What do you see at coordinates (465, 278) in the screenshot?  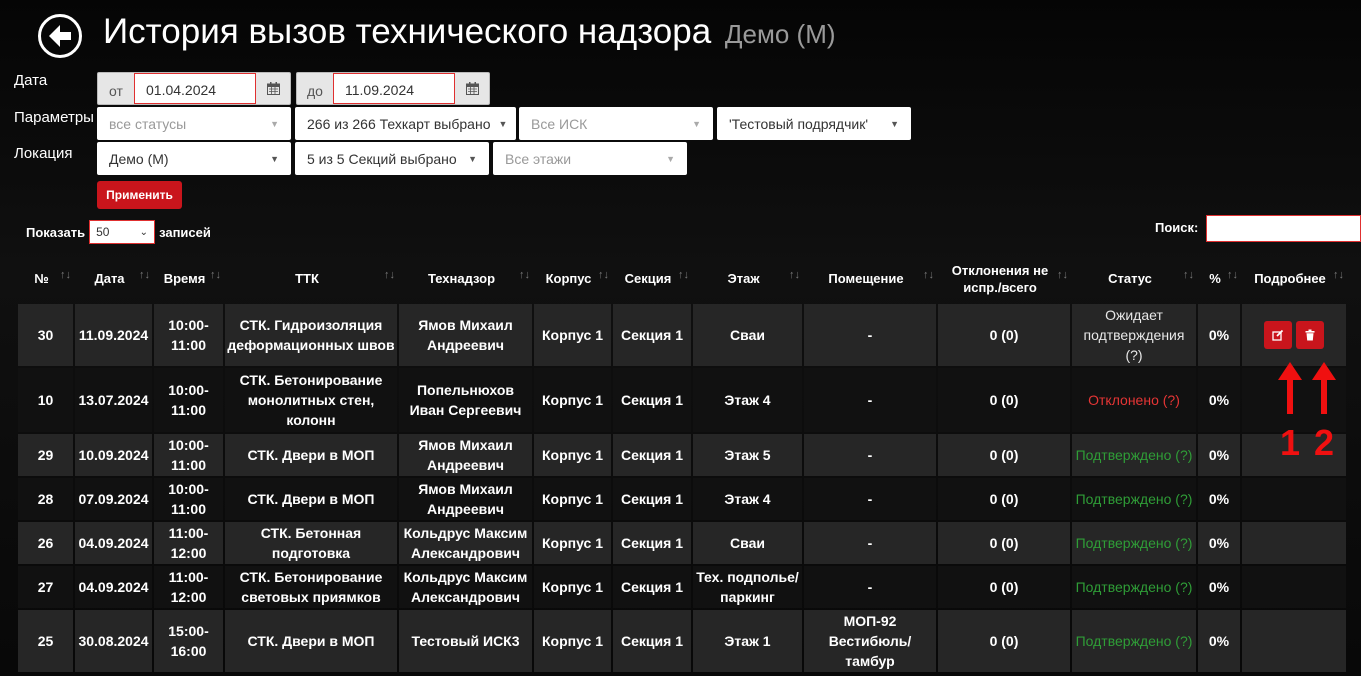 I see `column-header: Технадзор ↑↓` at bounding box center [465, 278].